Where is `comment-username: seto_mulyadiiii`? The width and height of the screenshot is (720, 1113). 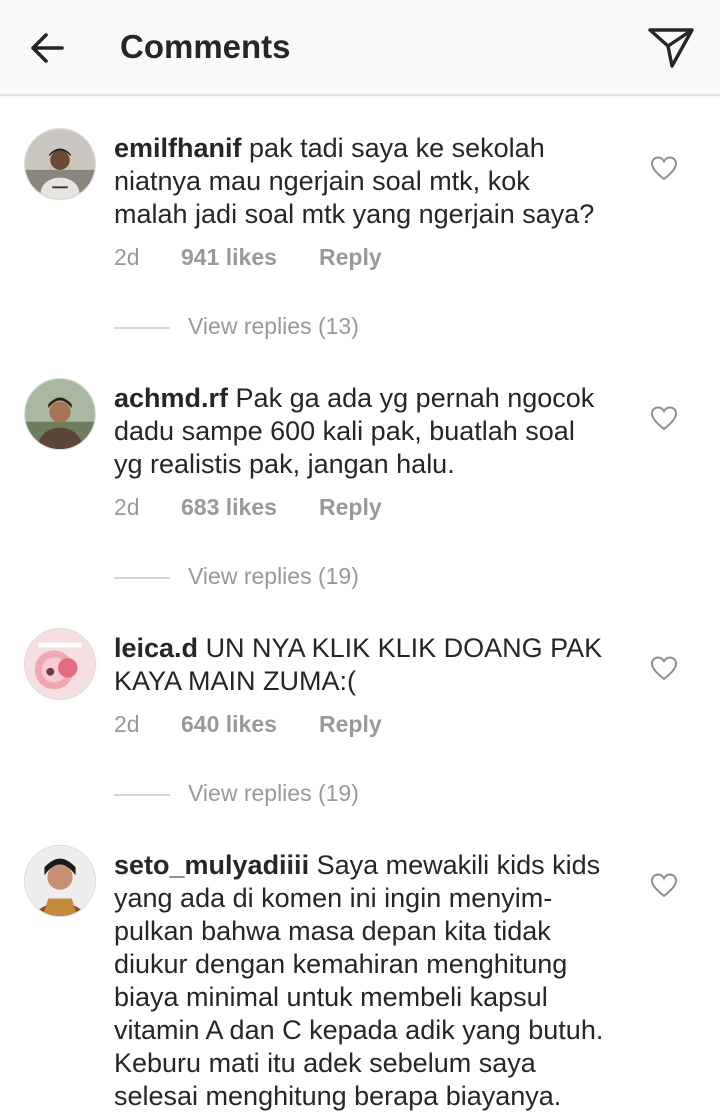
comment-username: seto_mulyadiiii is located at coordinates (211, 865).